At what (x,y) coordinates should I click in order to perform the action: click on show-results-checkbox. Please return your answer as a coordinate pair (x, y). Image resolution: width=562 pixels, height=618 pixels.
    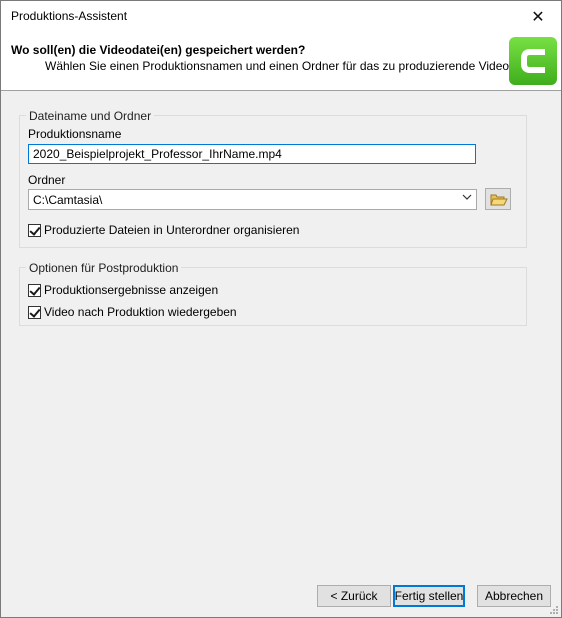
    Looking at the image, I should click on (34, 290).